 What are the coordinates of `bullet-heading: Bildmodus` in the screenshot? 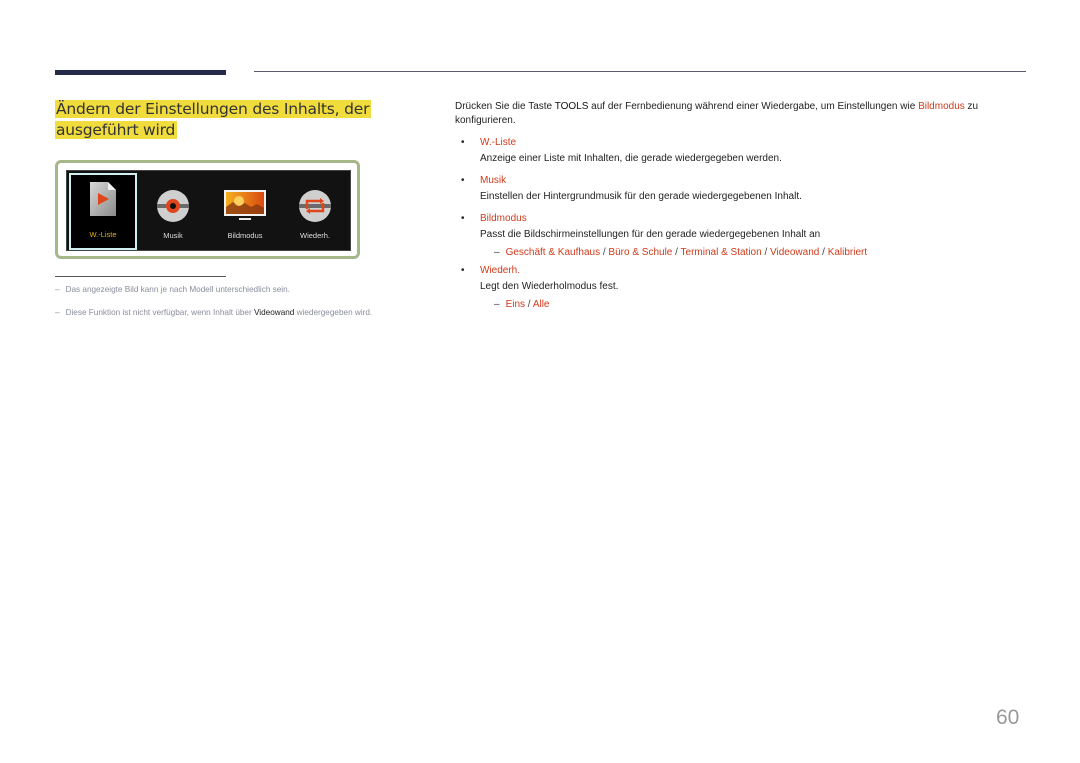 It's located at (503, 218).